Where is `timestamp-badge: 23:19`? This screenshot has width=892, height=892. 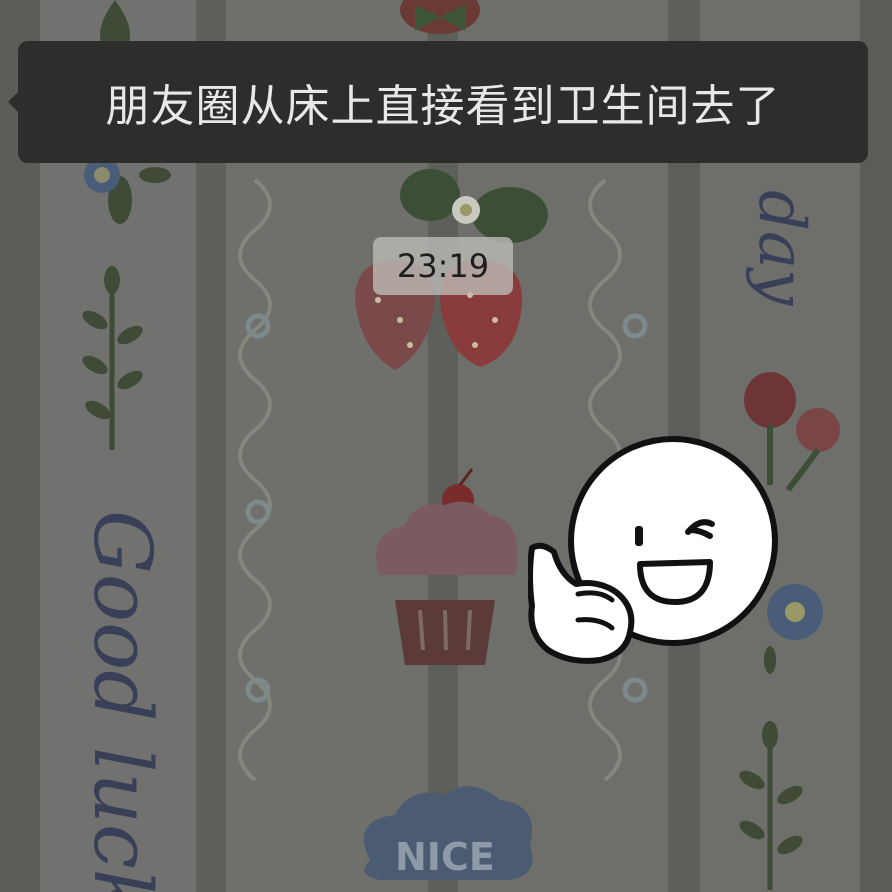
timestamp-badge: 23:19 is located at coordinates (443, 266).